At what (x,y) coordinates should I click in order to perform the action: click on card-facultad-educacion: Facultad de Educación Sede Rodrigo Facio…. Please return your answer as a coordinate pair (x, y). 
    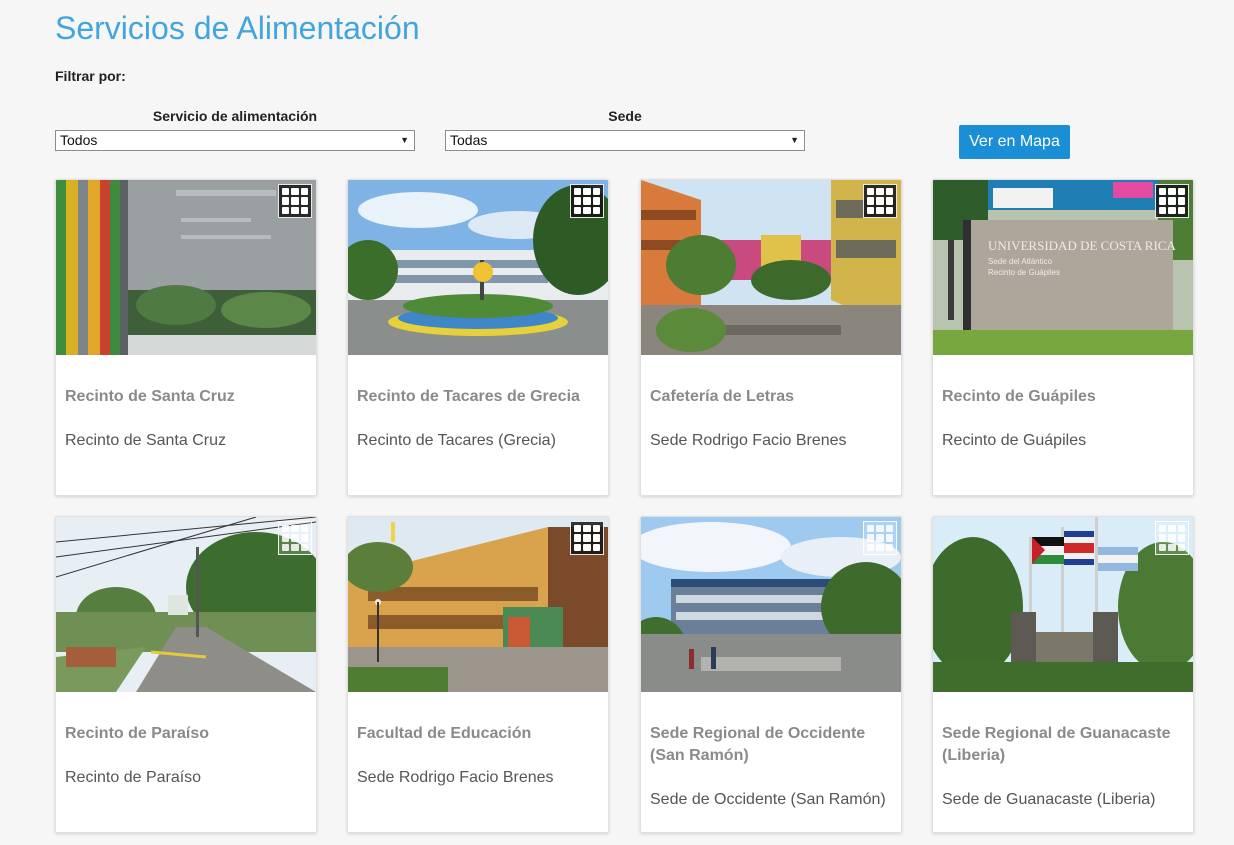
    Looking at the image, I should click on (478, 674).